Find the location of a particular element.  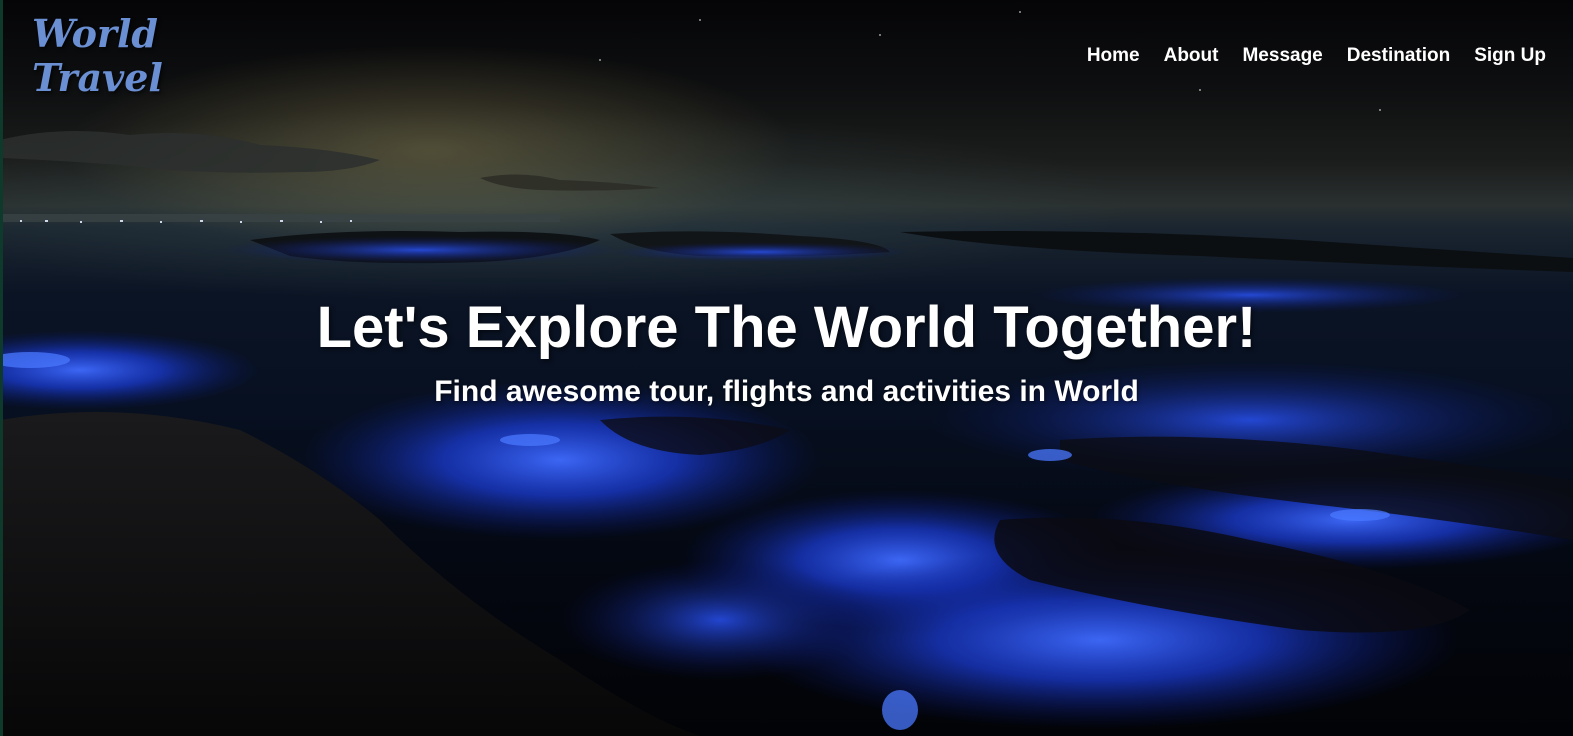

hero-title: Let's Explore The World Together! is located at coordinates (786, 327).